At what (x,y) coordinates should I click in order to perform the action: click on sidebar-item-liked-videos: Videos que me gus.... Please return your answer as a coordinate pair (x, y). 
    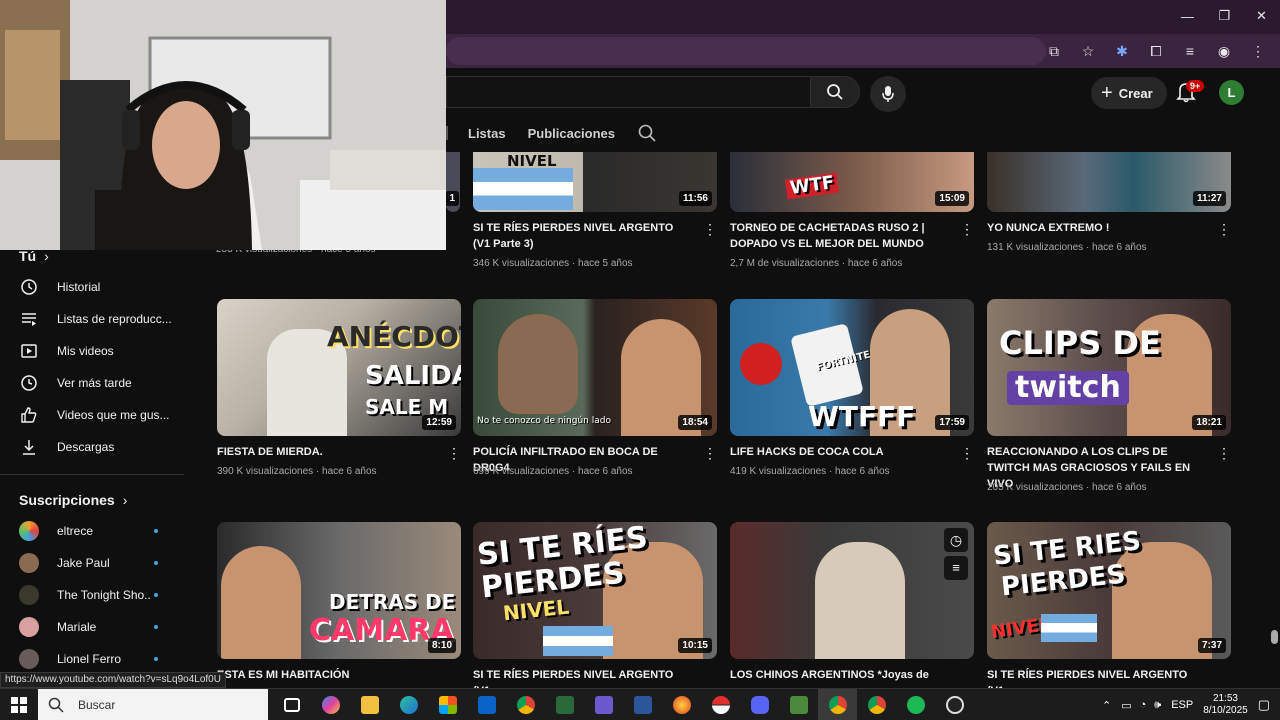
    Looking at the image, I should click on (92, 415).